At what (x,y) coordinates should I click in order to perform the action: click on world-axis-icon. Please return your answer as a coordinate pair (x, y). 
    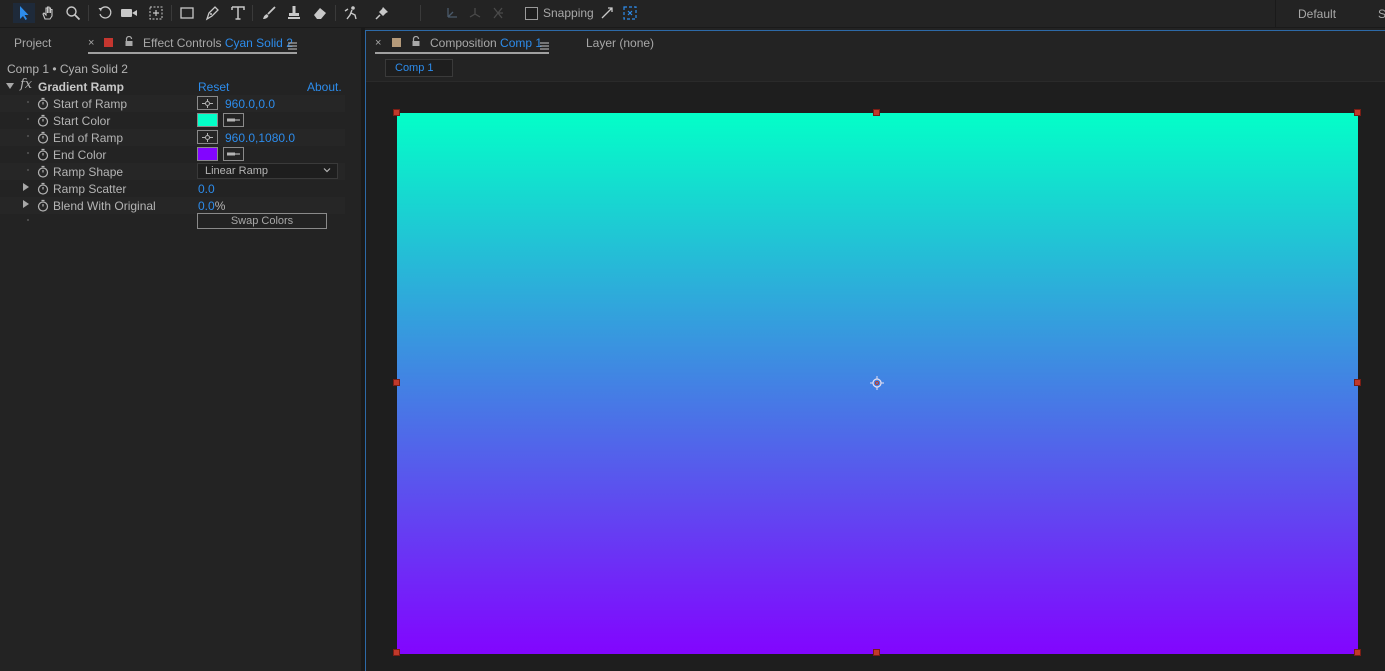
    Looking at the image, I should click on (475, 13).